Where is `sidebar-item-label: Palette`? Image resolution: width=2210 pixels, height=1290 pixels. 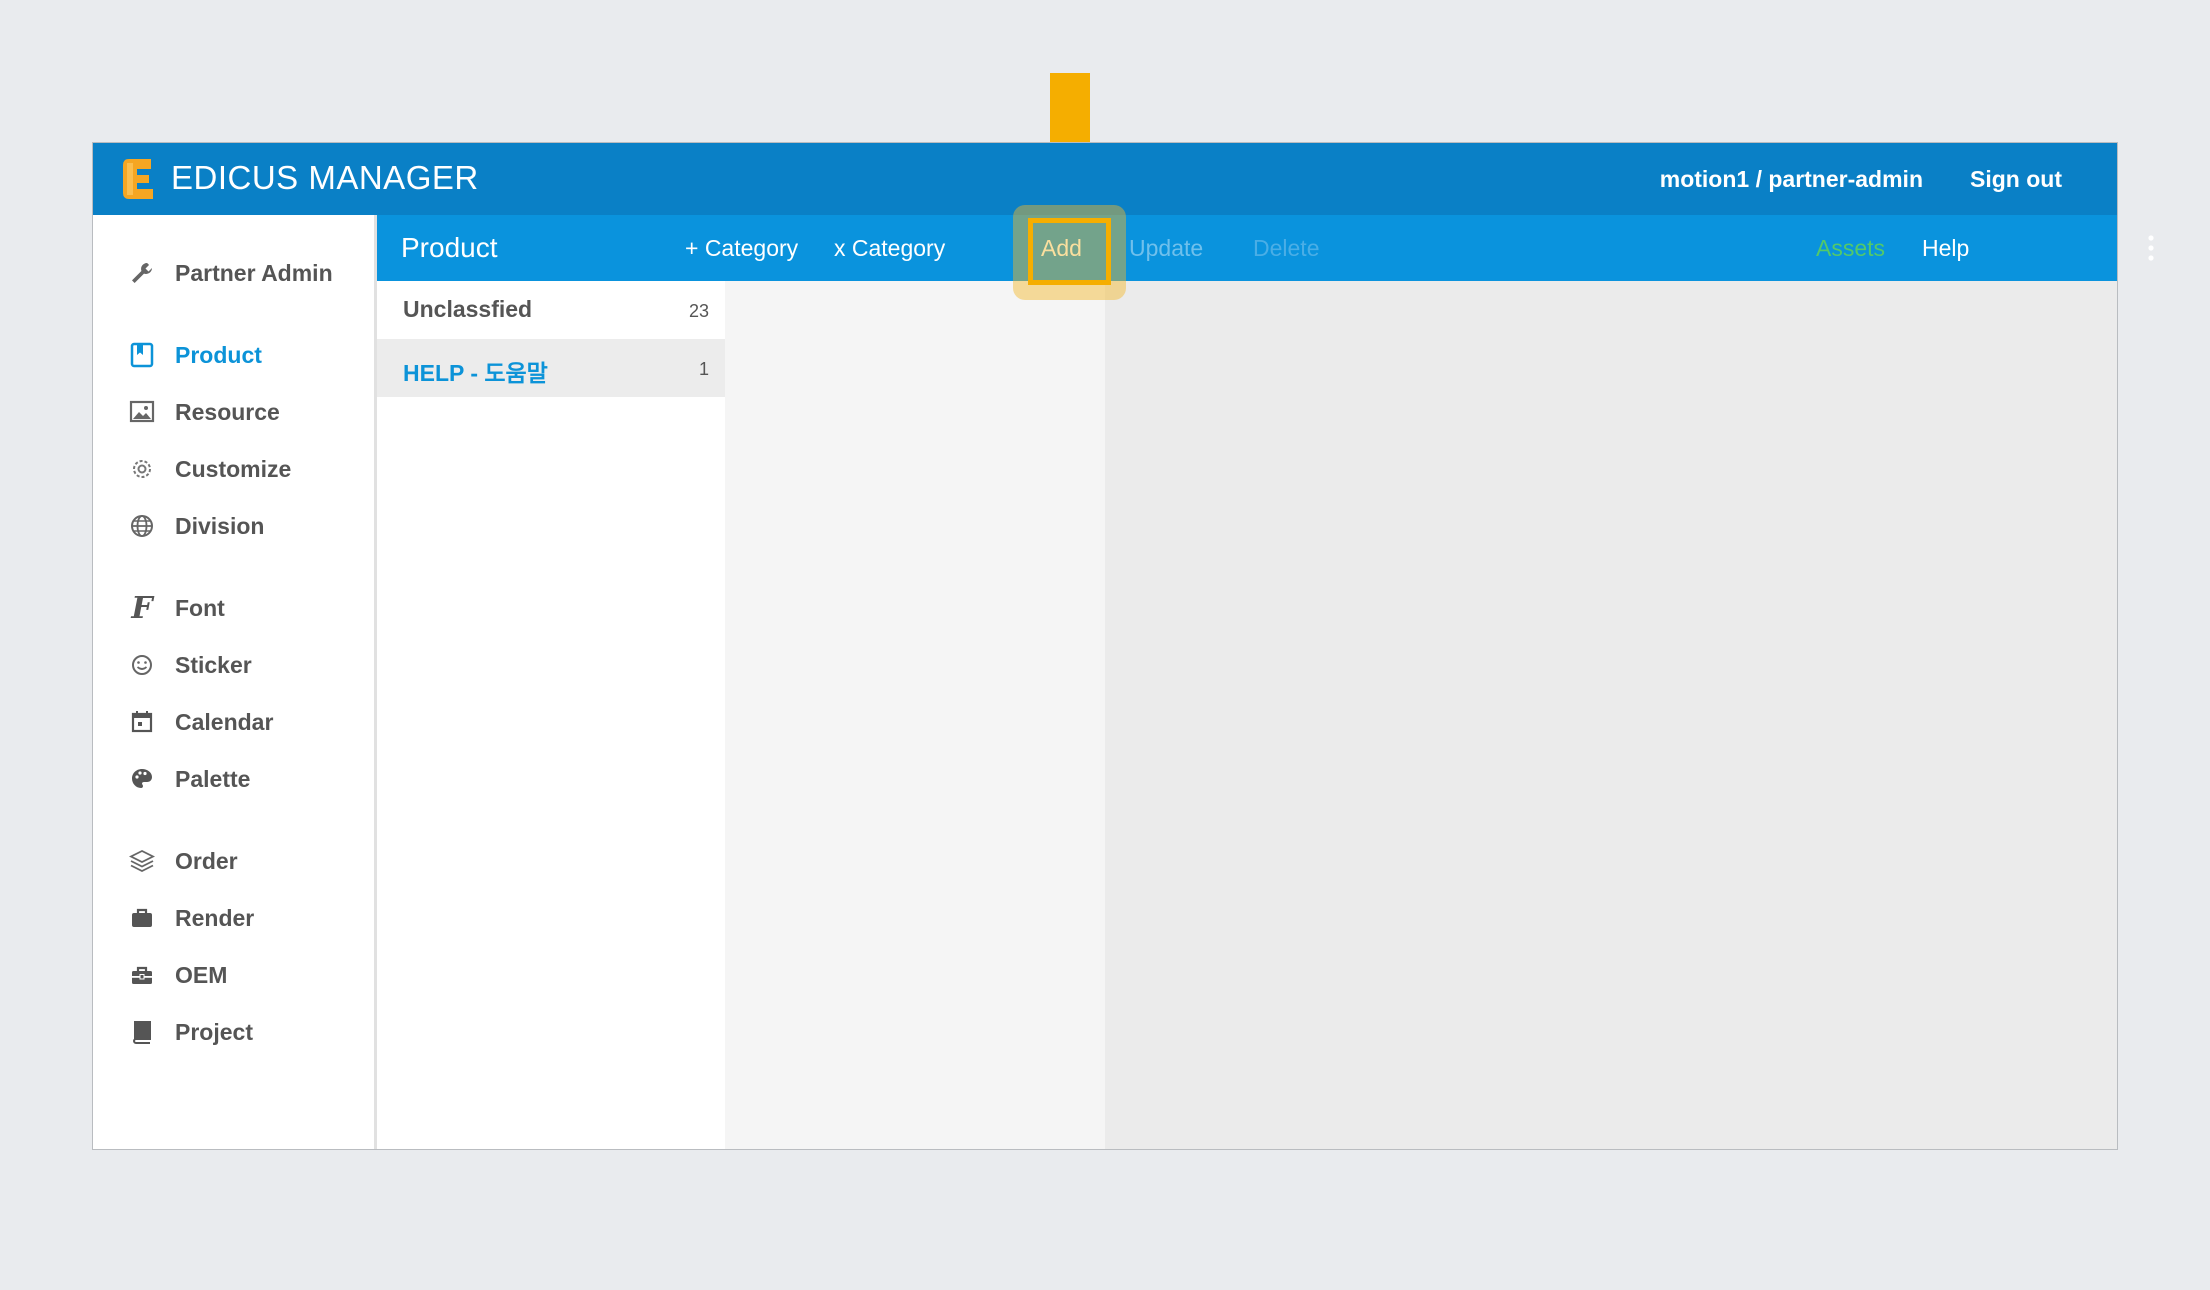 sidebar-item-label: Palette is located at coordinates (213, 778).